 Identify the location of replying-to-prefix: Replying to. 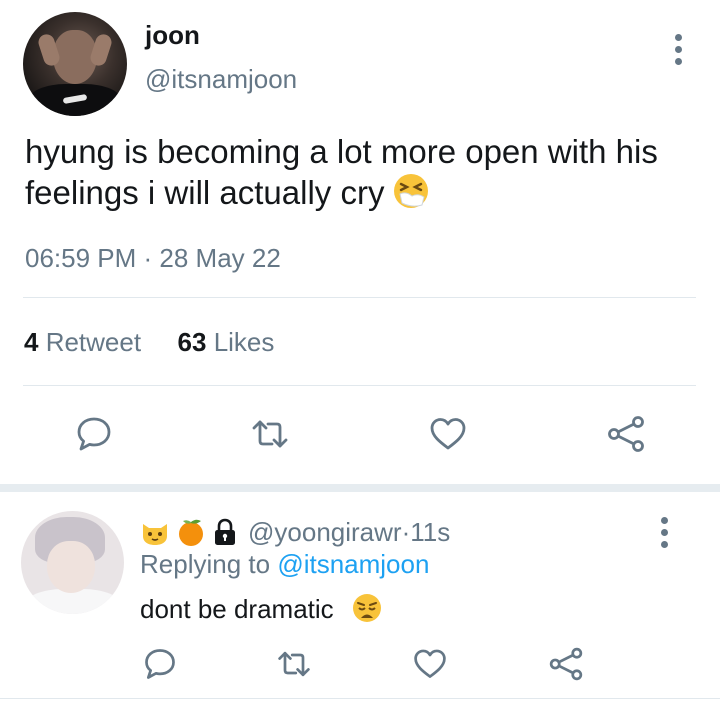
(209, 564).